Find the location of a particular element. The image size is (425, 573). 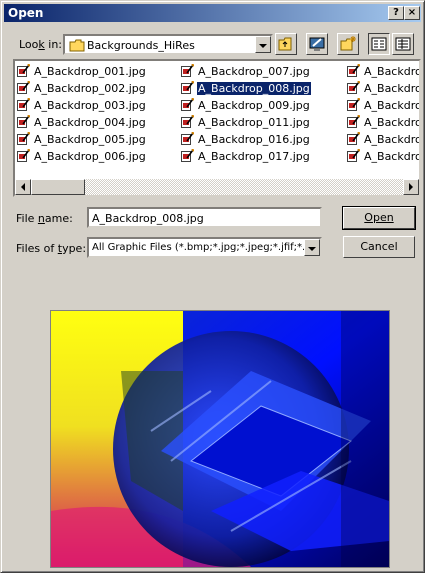

close-button: × is located at coordinates (412, 13).